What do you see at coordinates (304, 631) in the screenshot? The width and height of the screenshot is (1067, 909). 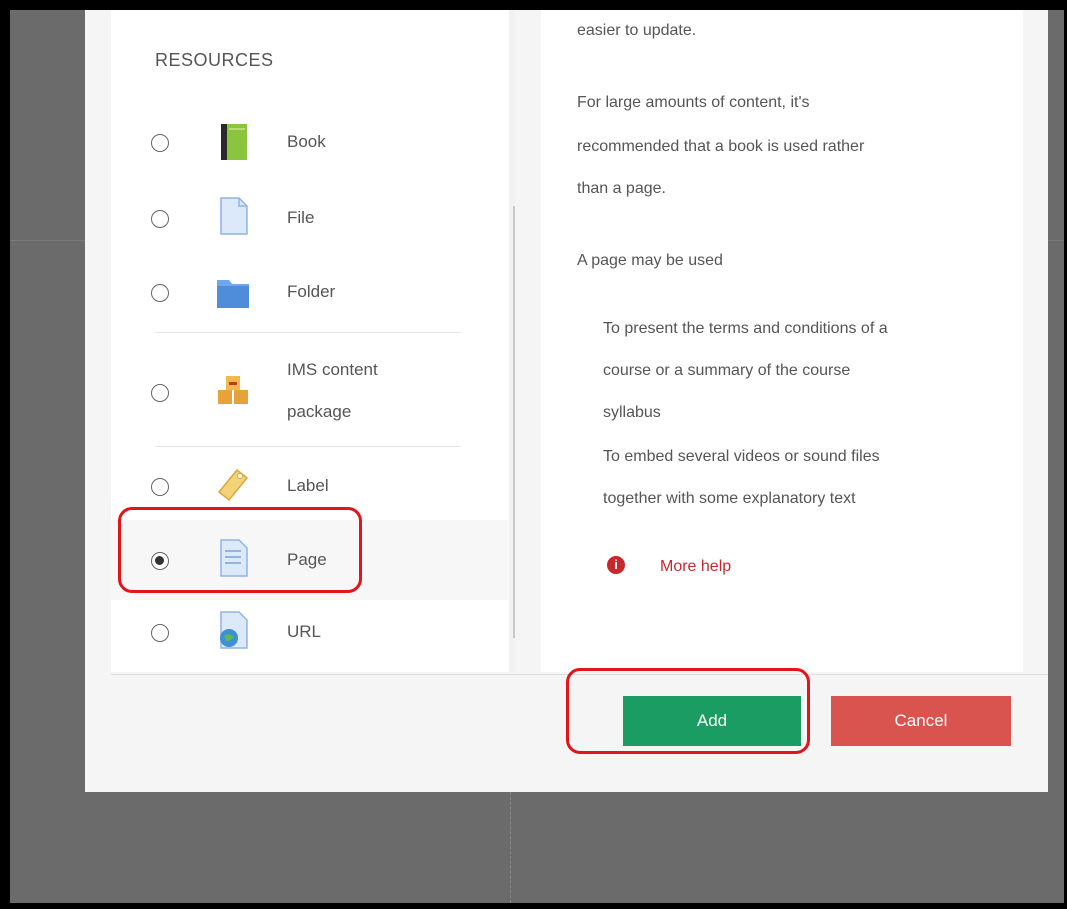 I see `item-label: URL` at bounding box center [304, 631].